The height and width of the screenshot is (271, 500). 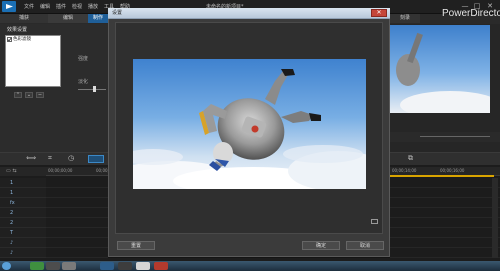 I want to click on audio-track-icon: 2, so click(x=12, y=223).